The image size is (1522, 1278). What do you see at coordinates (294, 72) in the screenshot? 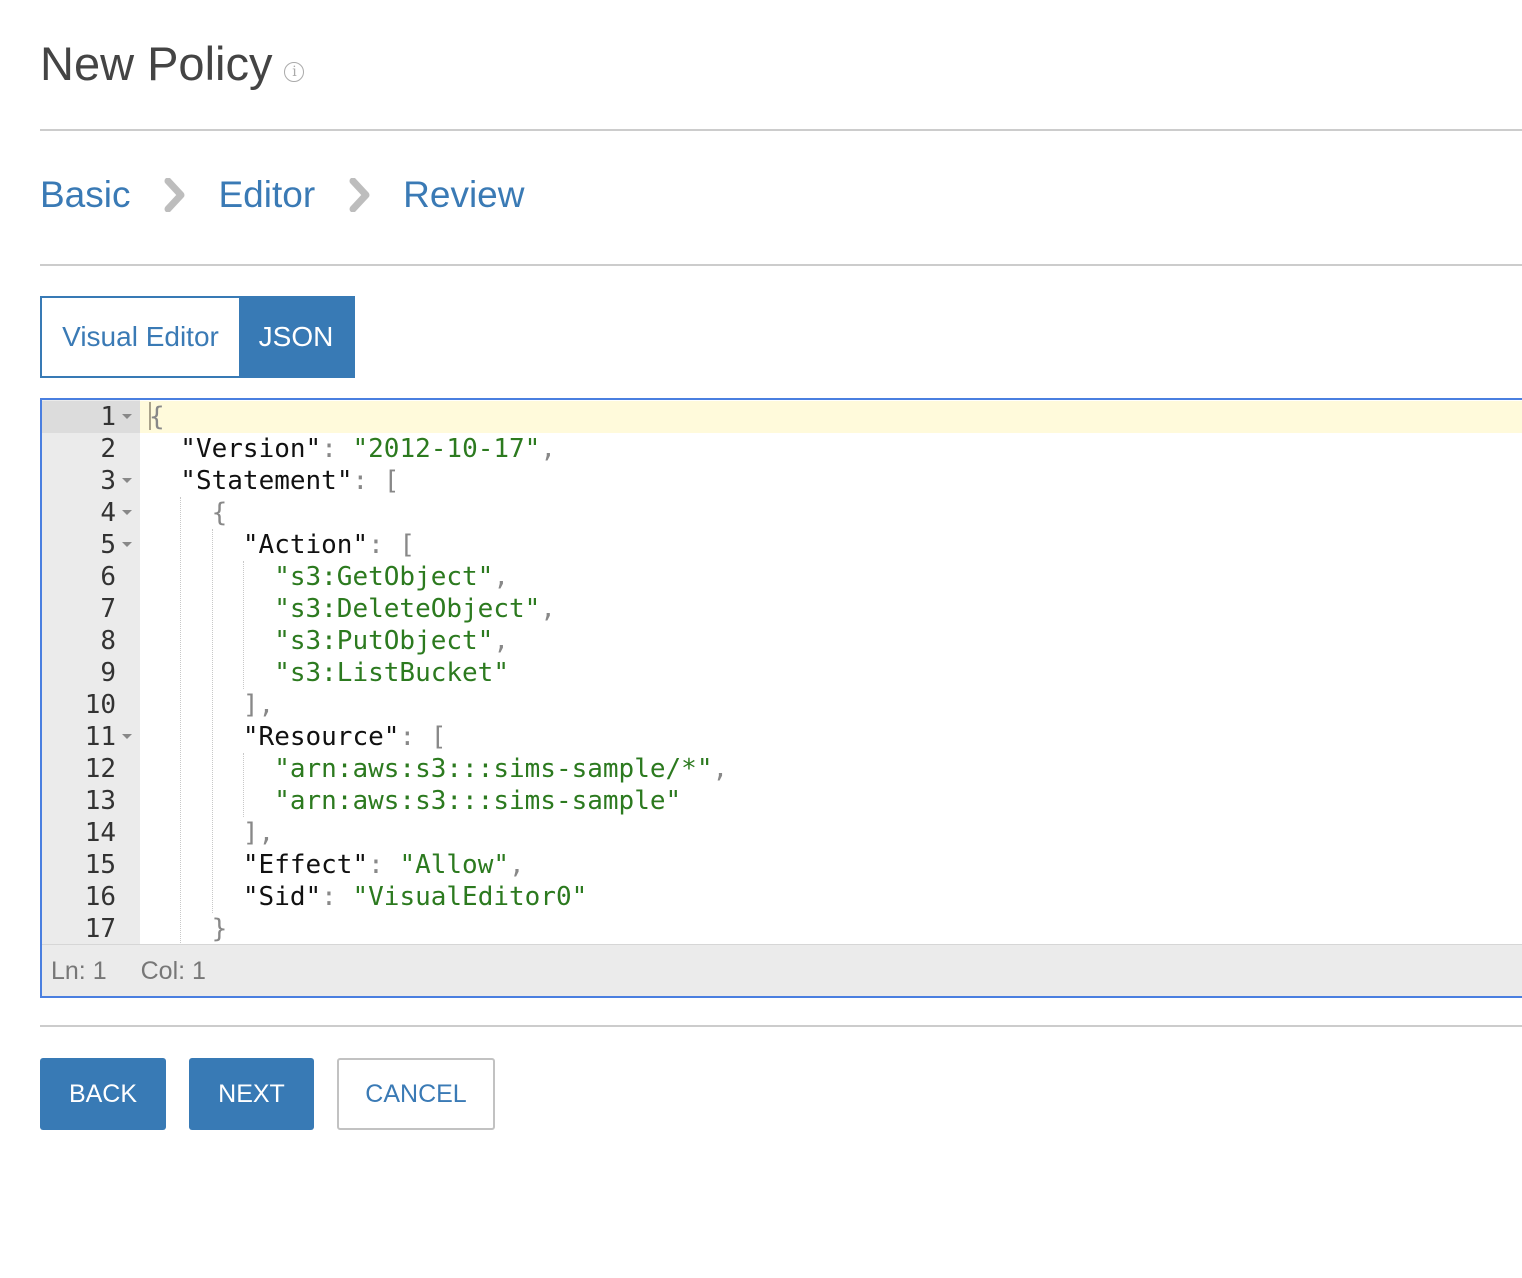
I see `info-circle-icon: i` at bounding box center [294, 72].